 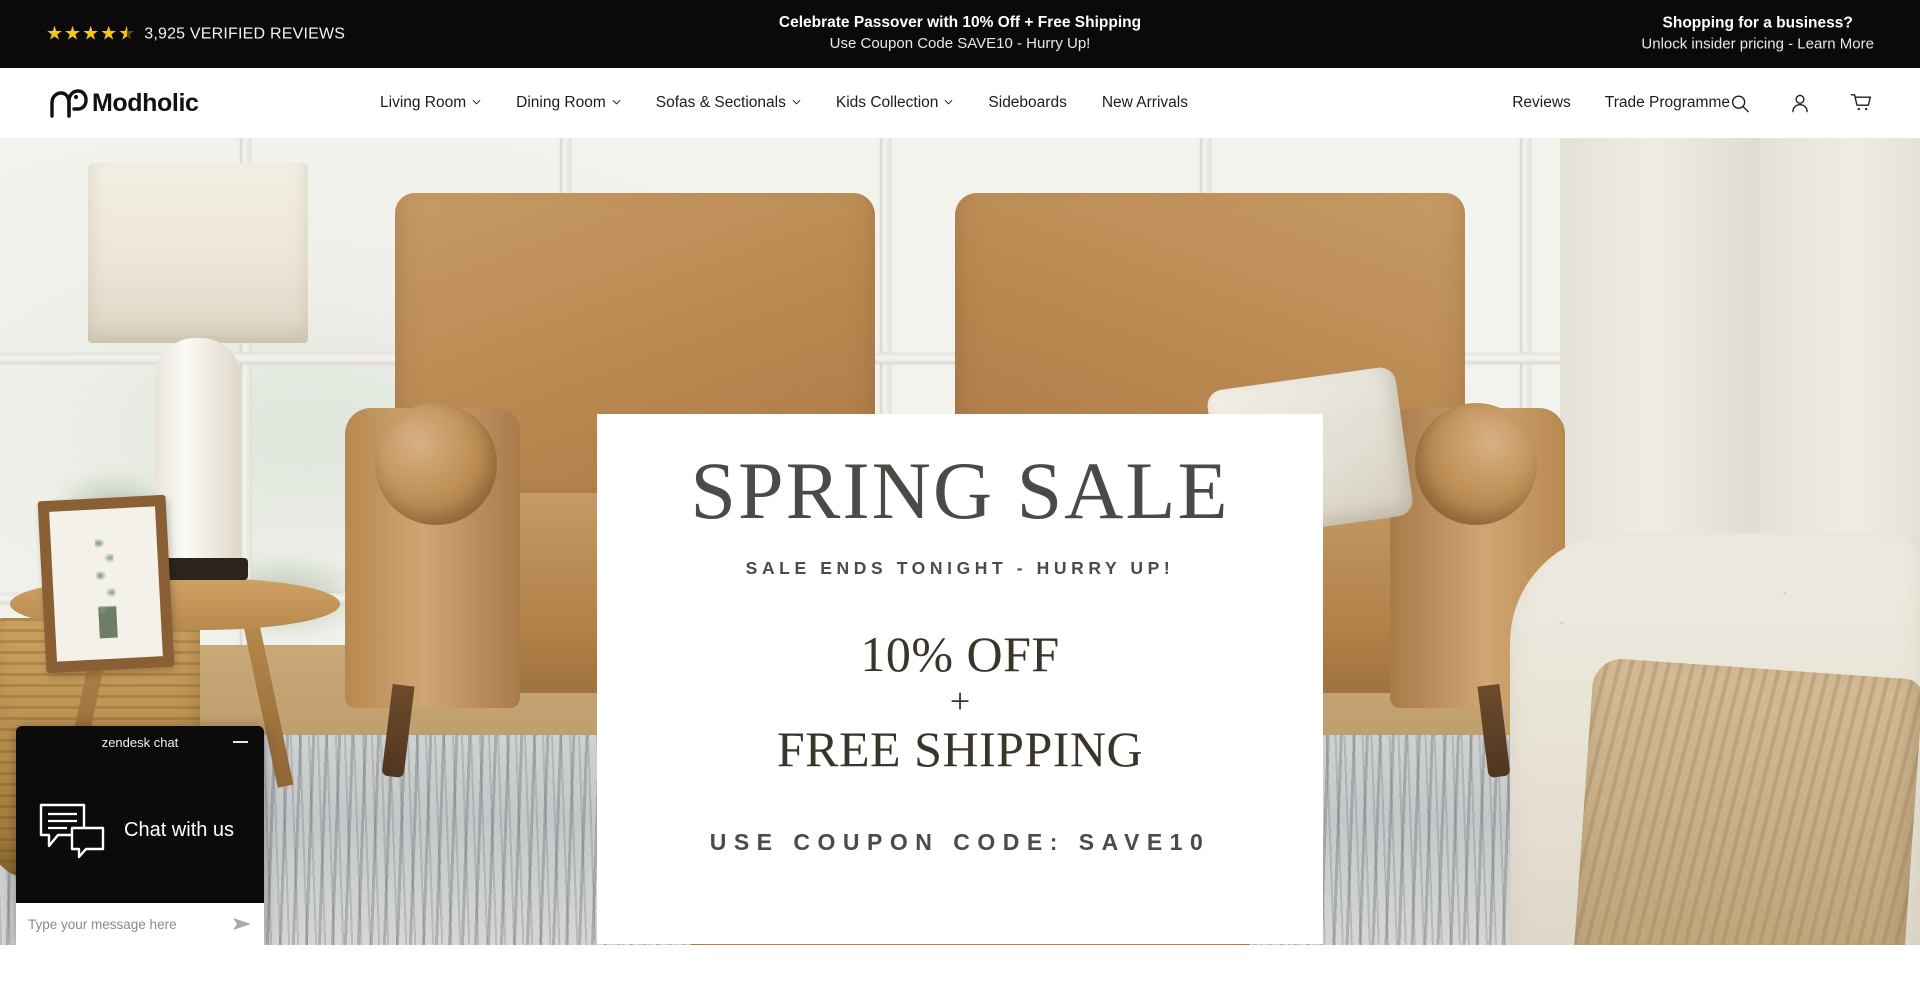 I want to click on decor-knit-throw, so click(x=1743, y=800).